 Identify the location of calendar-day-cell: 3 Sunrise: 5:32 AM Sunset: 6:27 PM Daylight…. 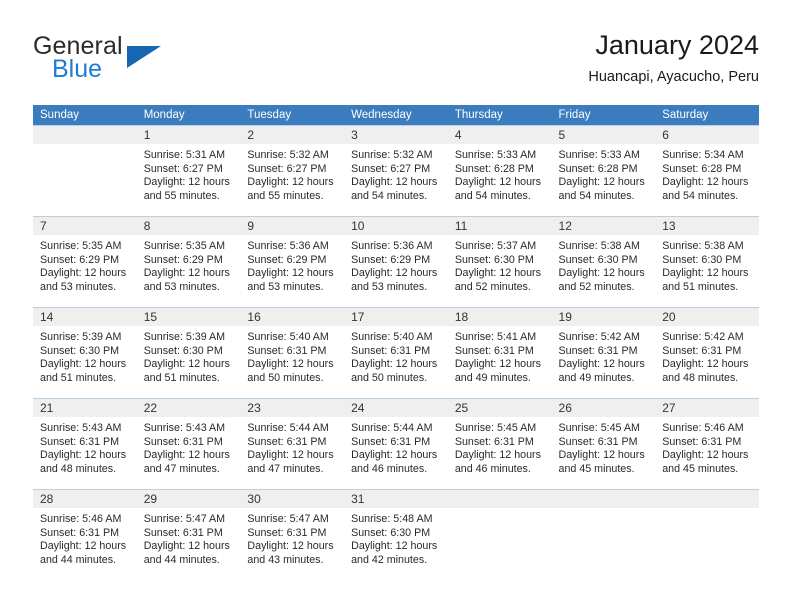
(396, 171).